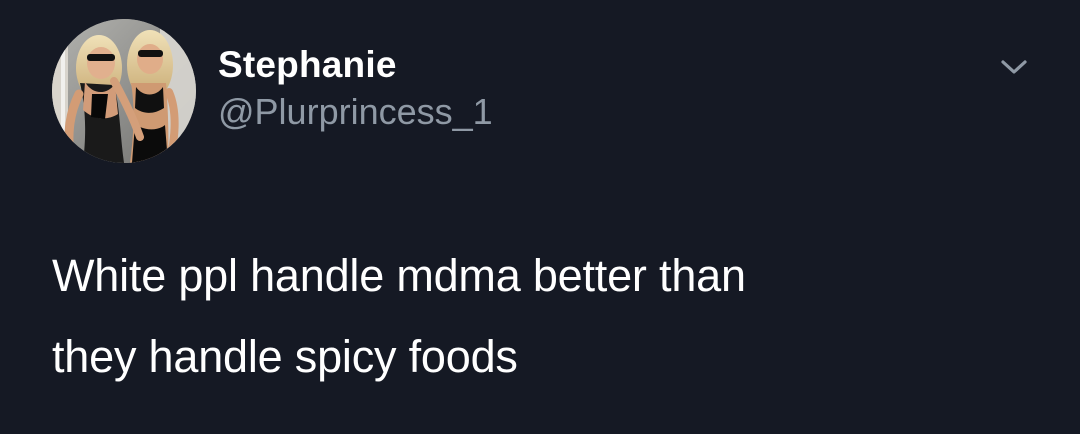  I want to click on avatar, so click(124, 91).